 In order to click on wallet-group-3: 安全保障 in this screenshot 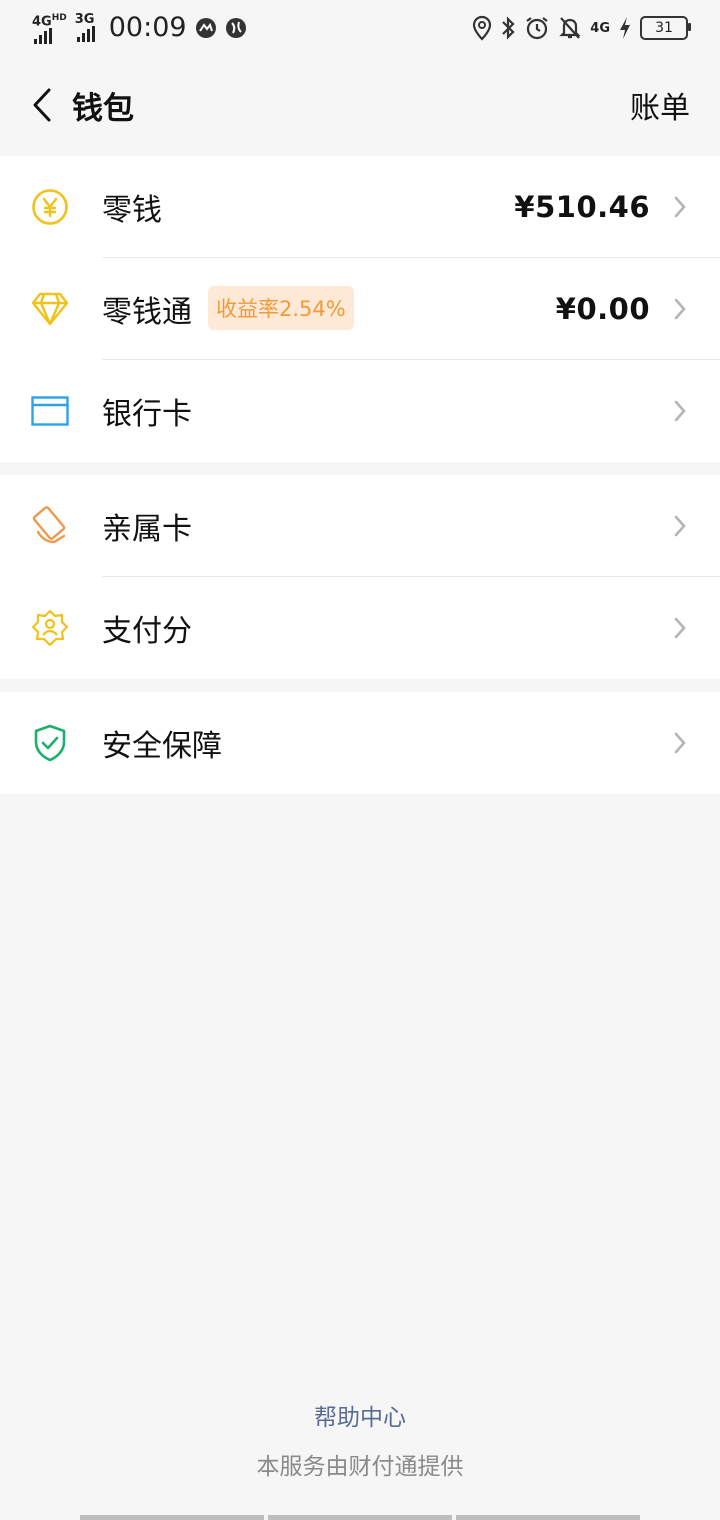, I will do `click(360, 743)`.